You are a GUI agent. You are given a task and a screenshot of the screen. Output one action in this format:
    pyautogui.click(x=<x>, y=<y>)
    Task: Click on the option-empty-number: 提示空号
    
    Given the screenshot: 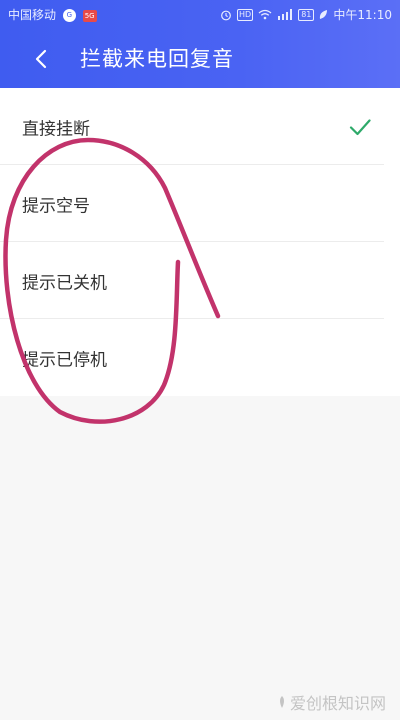 What is the action you would take?
    pyautogui.click(x=200, y=203)
    